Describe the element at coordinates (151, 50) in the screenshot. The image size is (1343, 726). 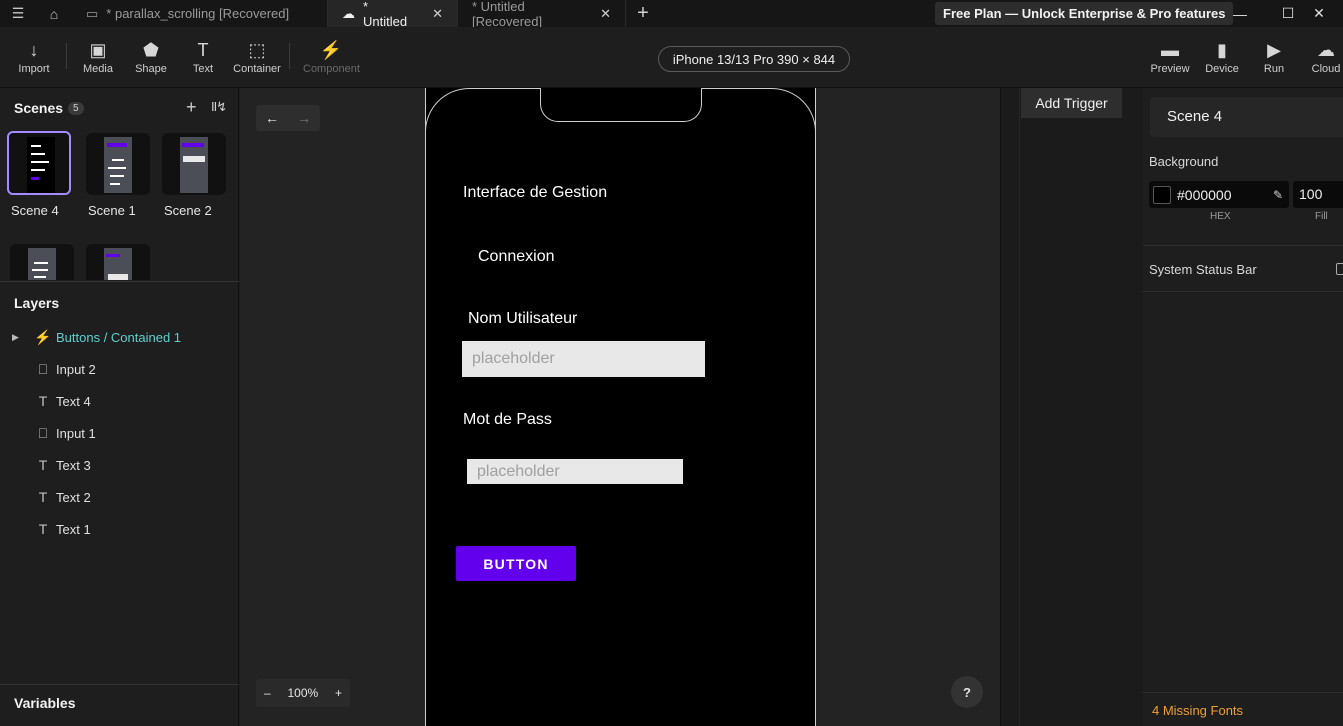
I see `shape-icon: ⬟` at that location.